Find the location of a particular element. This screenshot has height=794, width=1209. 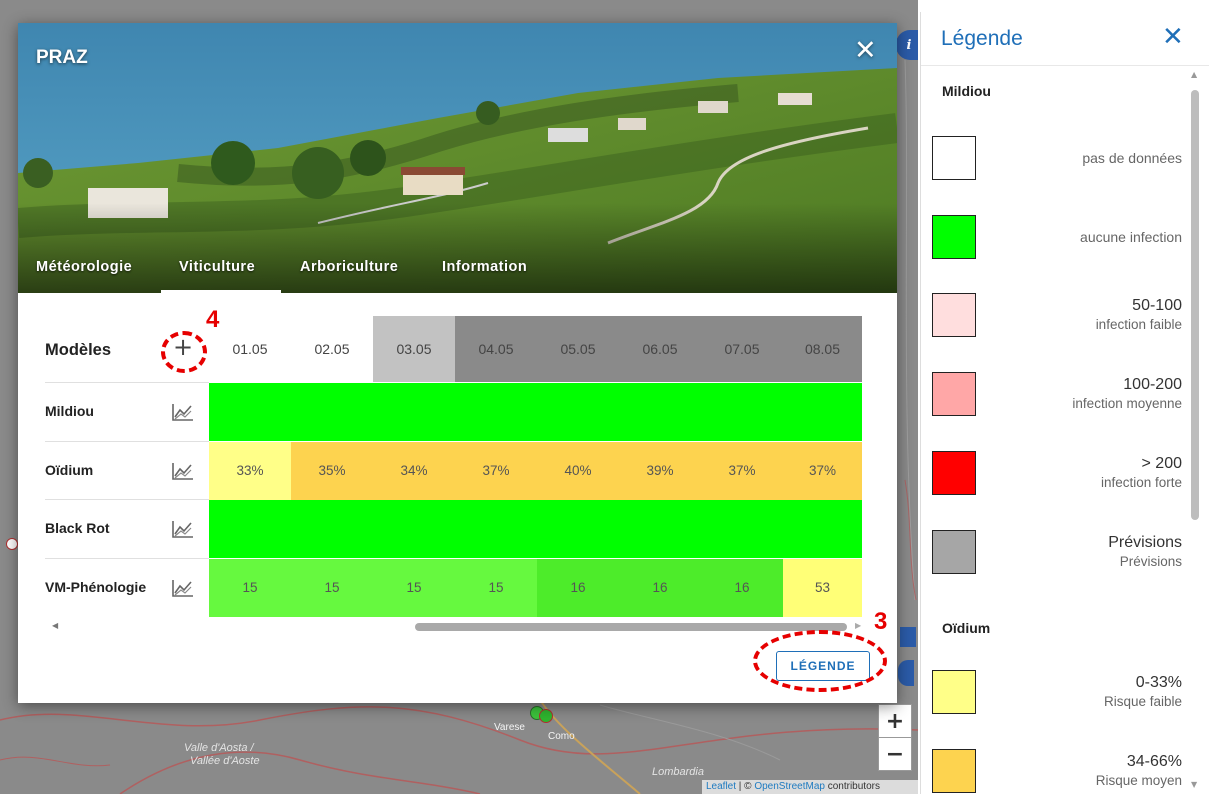

map-label-valle-aosta: Valle d'Aosta / is located at coordinates (219, 748).